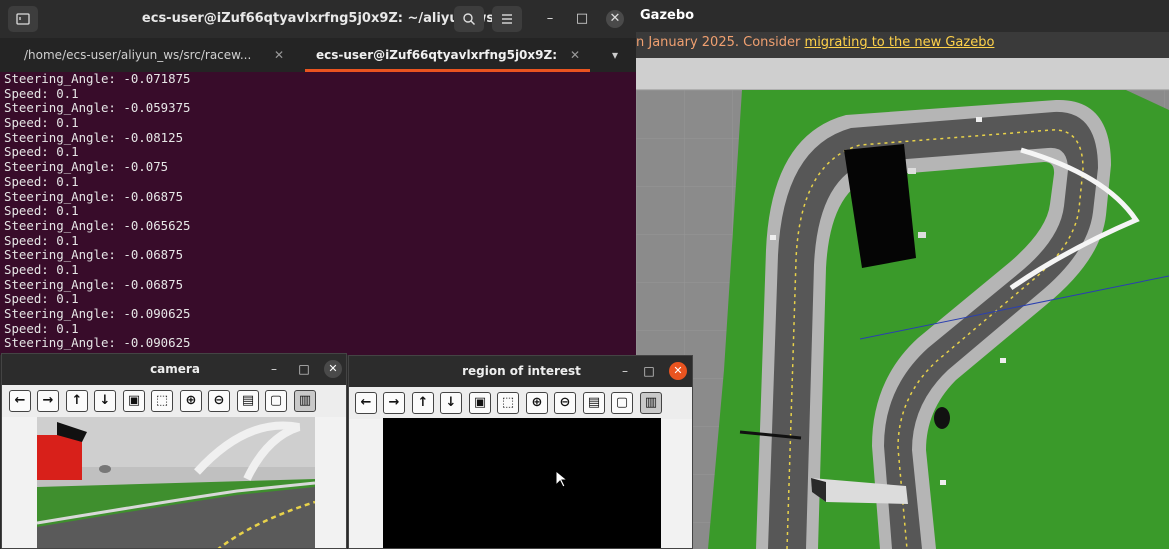  I want to click on gazebo-toolbar, so click(902, 74).